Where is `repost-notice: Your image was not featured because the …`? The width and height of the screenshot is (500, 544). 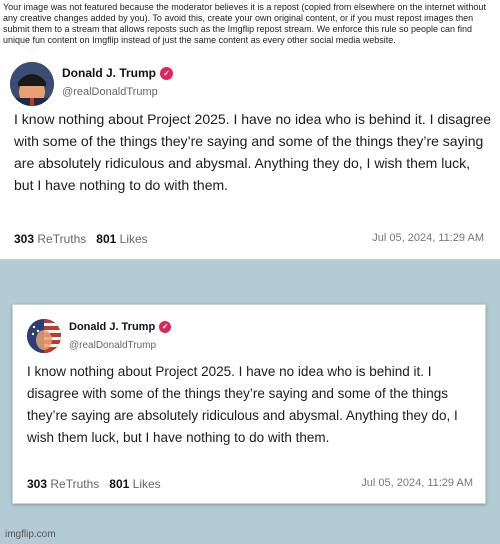 repost-notice: Your image was not featured because the … is located at coordinates (250, 26).